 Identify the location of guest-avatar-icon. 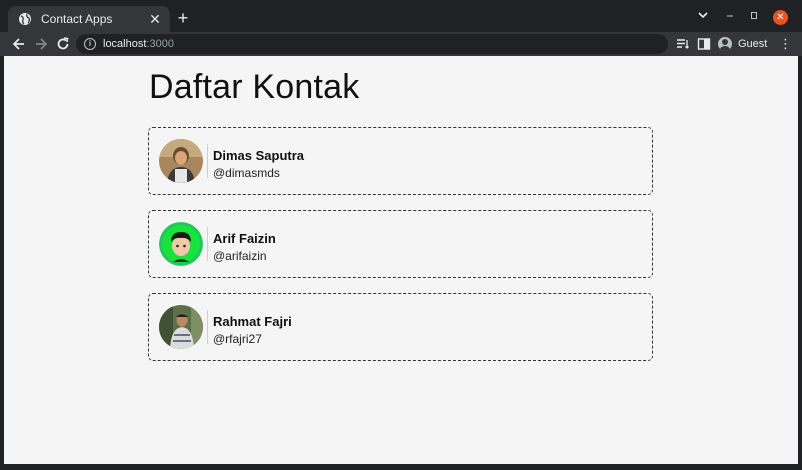
(725, 44).